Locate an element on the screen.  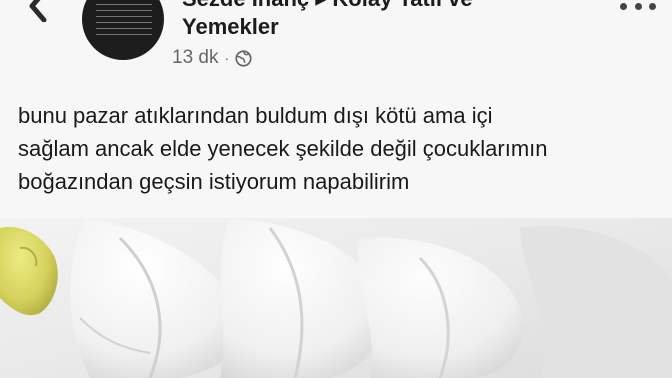
avatar-text-pattern is located at coordinates (124, 20).